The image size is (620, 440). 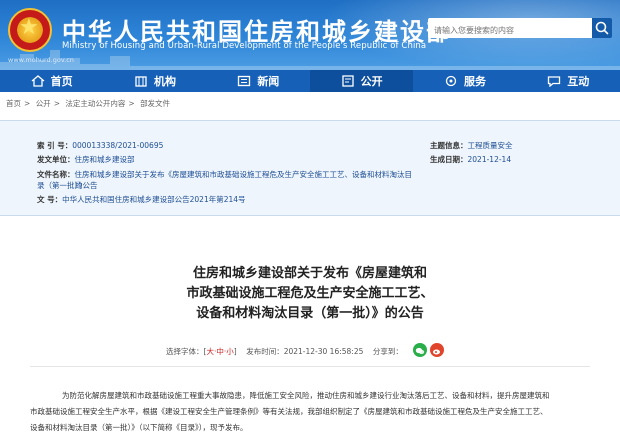 I want to click on nav-label: 新闻, so click(x=268, y=81).